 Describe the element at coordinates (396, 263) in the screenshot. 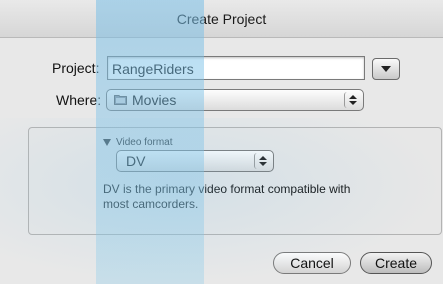

I see `create-button: Create` at that location.